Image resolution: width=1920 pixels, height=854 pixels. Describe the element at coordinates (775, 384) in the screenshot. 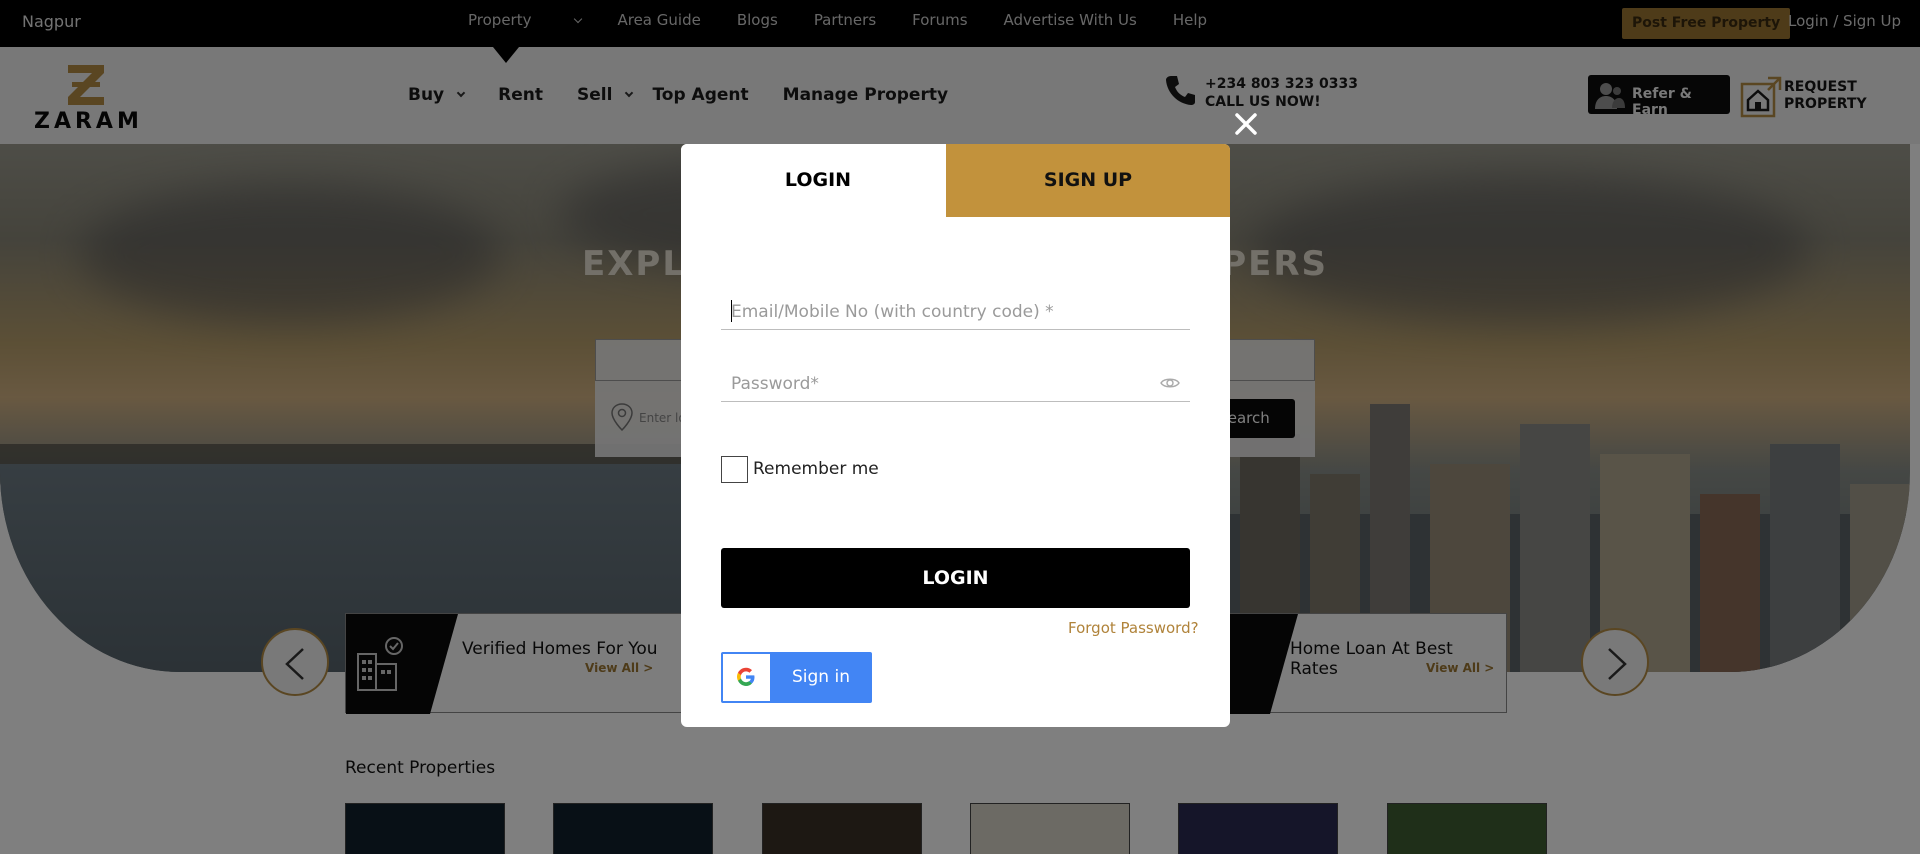

I see `password-placeholder: Password*` at that location.